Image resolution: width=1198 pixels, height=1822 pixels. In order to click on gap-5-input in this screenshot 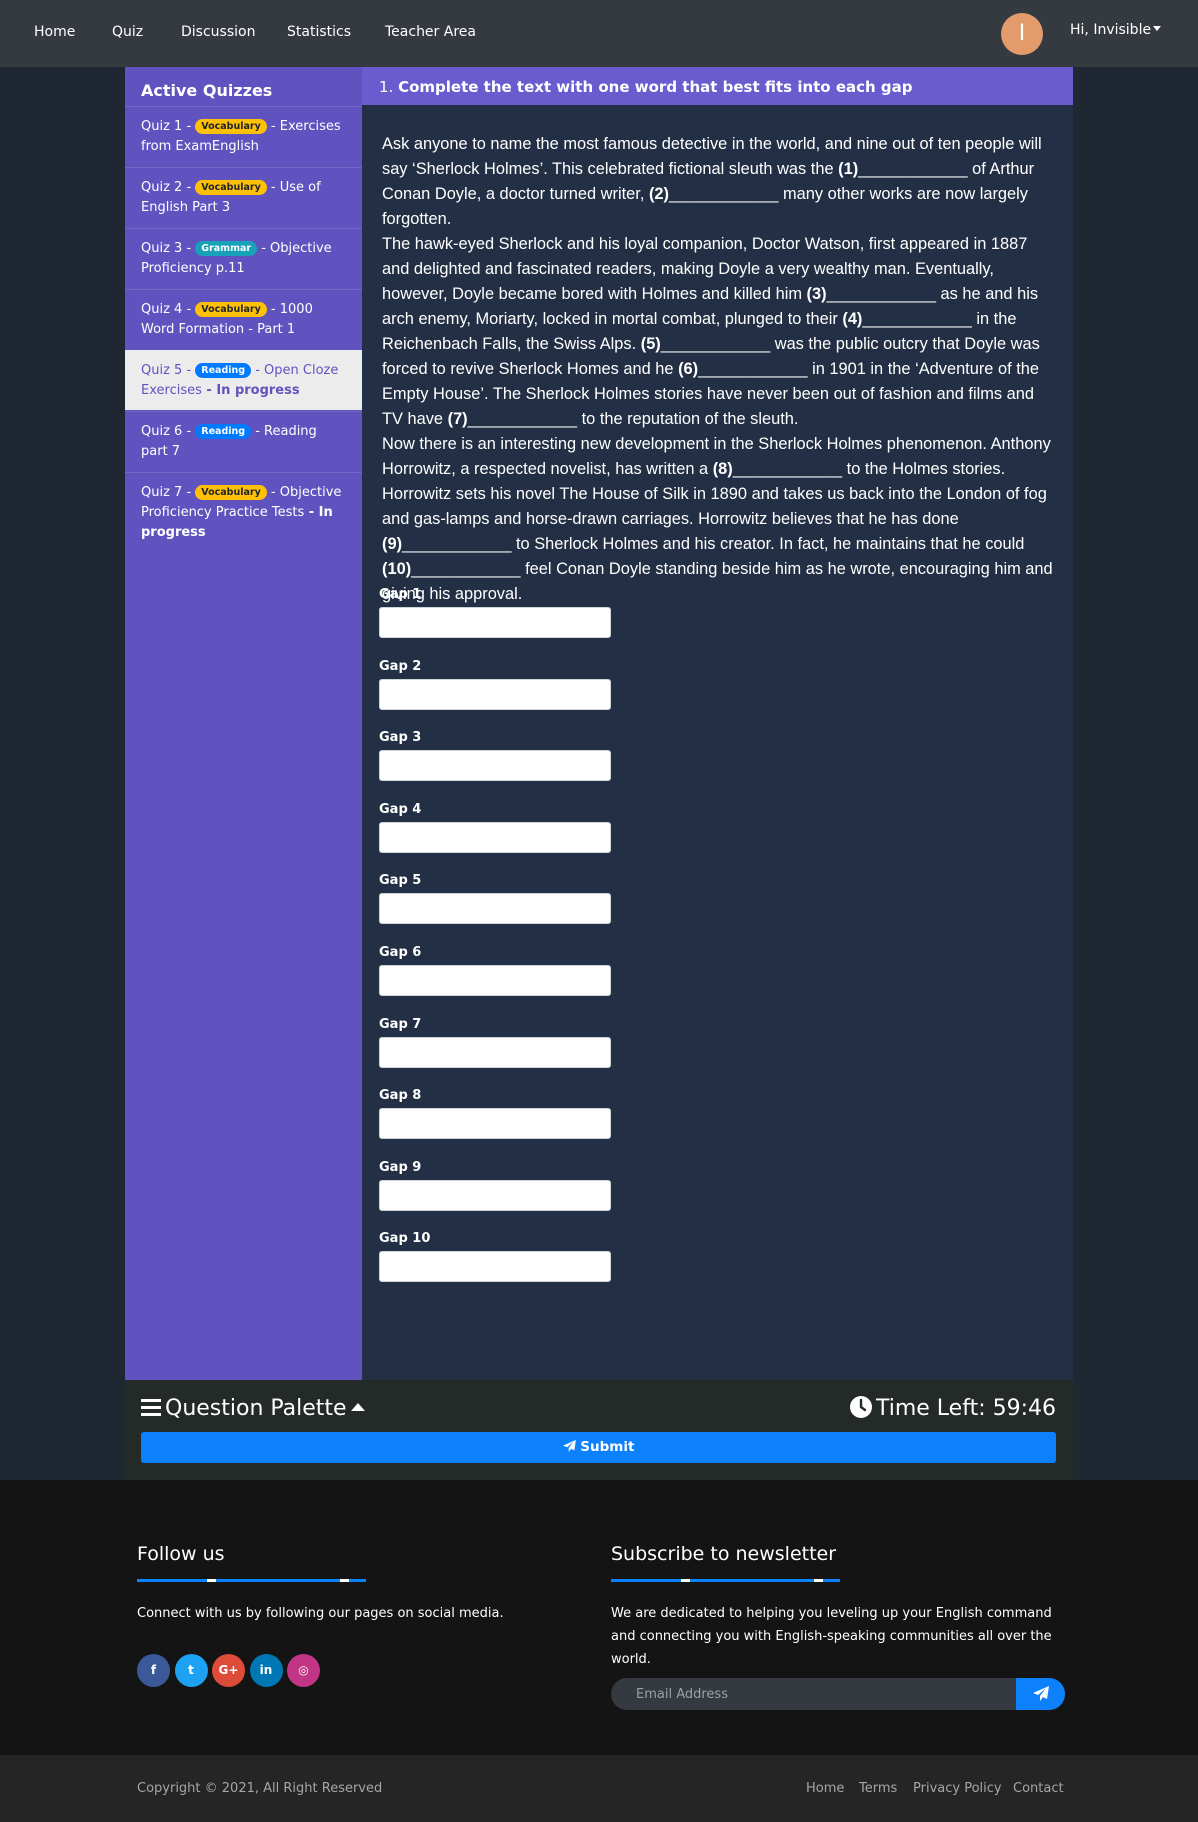, I will do `click(495, 909)`.